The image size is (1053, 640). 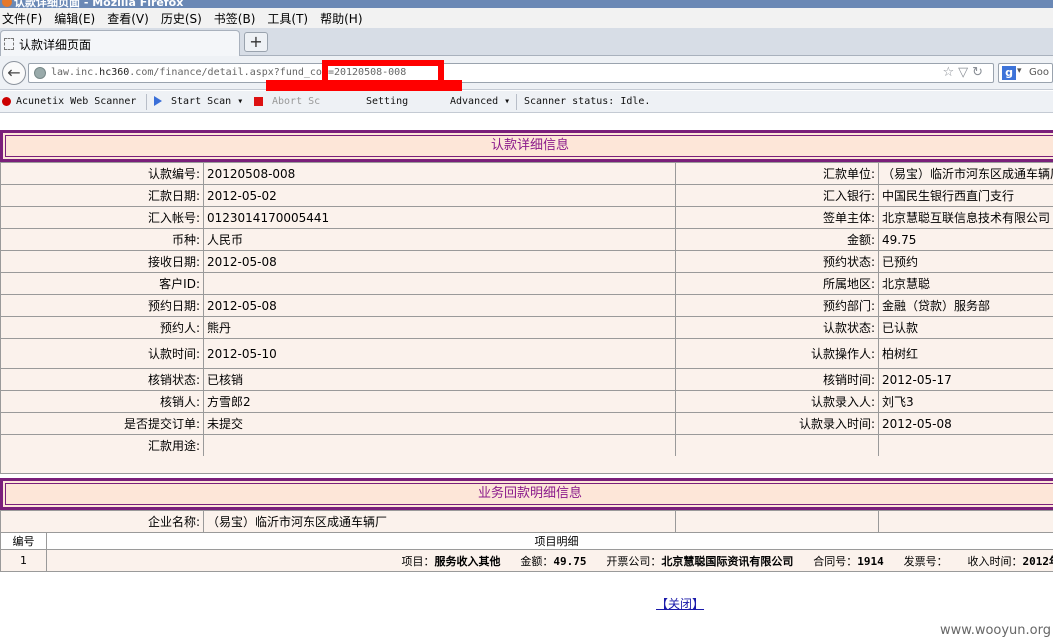 I want to click on field-value: 2012-05-17, so click(x=965, y=379).